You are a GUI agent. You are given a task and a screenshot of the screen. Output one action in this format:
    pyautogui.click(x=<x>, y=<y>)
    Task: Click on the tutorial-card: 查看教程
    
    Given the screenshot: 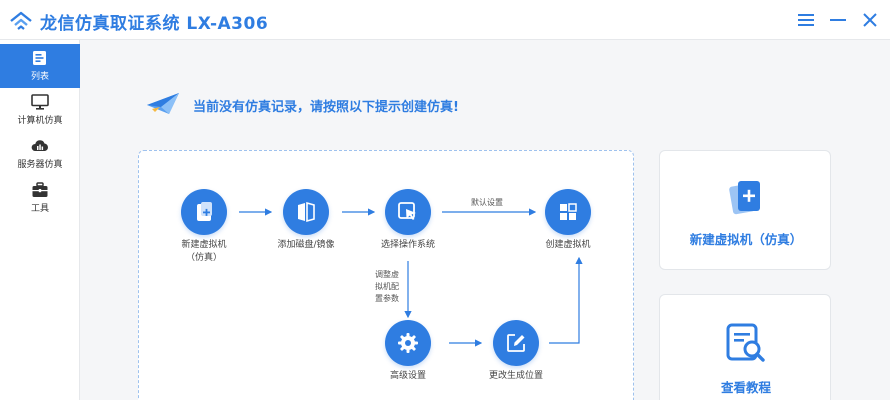 What is the action you would take?
    pyautogui.click(x=745, y=347)
    